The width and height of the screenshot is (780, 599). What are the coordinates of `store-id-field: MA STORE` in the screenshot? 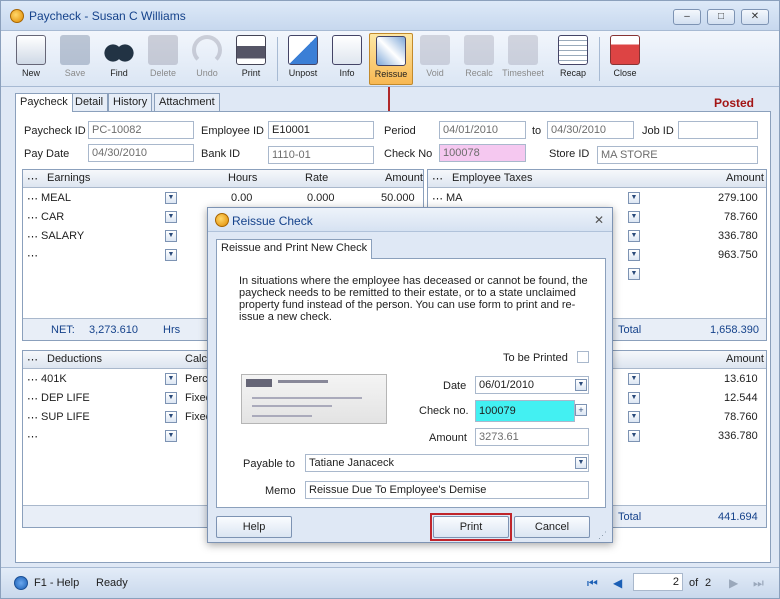 It's located at (677, 155).